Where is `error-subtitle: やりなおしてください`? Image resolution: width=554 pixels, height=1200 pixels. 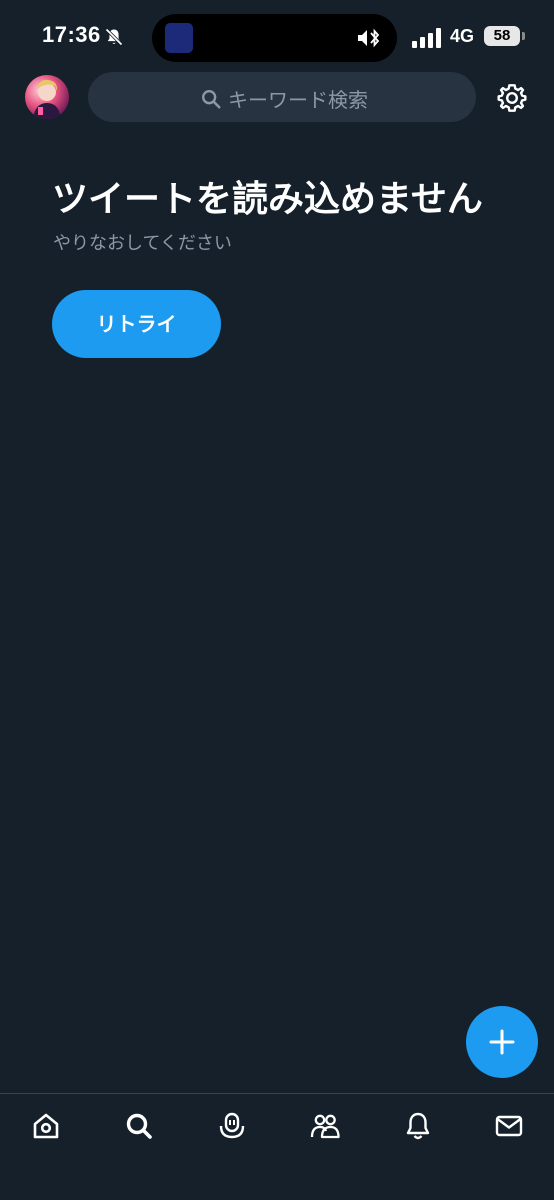
error-subtitle: やりなおしてください is located at coordinates (142, 243).